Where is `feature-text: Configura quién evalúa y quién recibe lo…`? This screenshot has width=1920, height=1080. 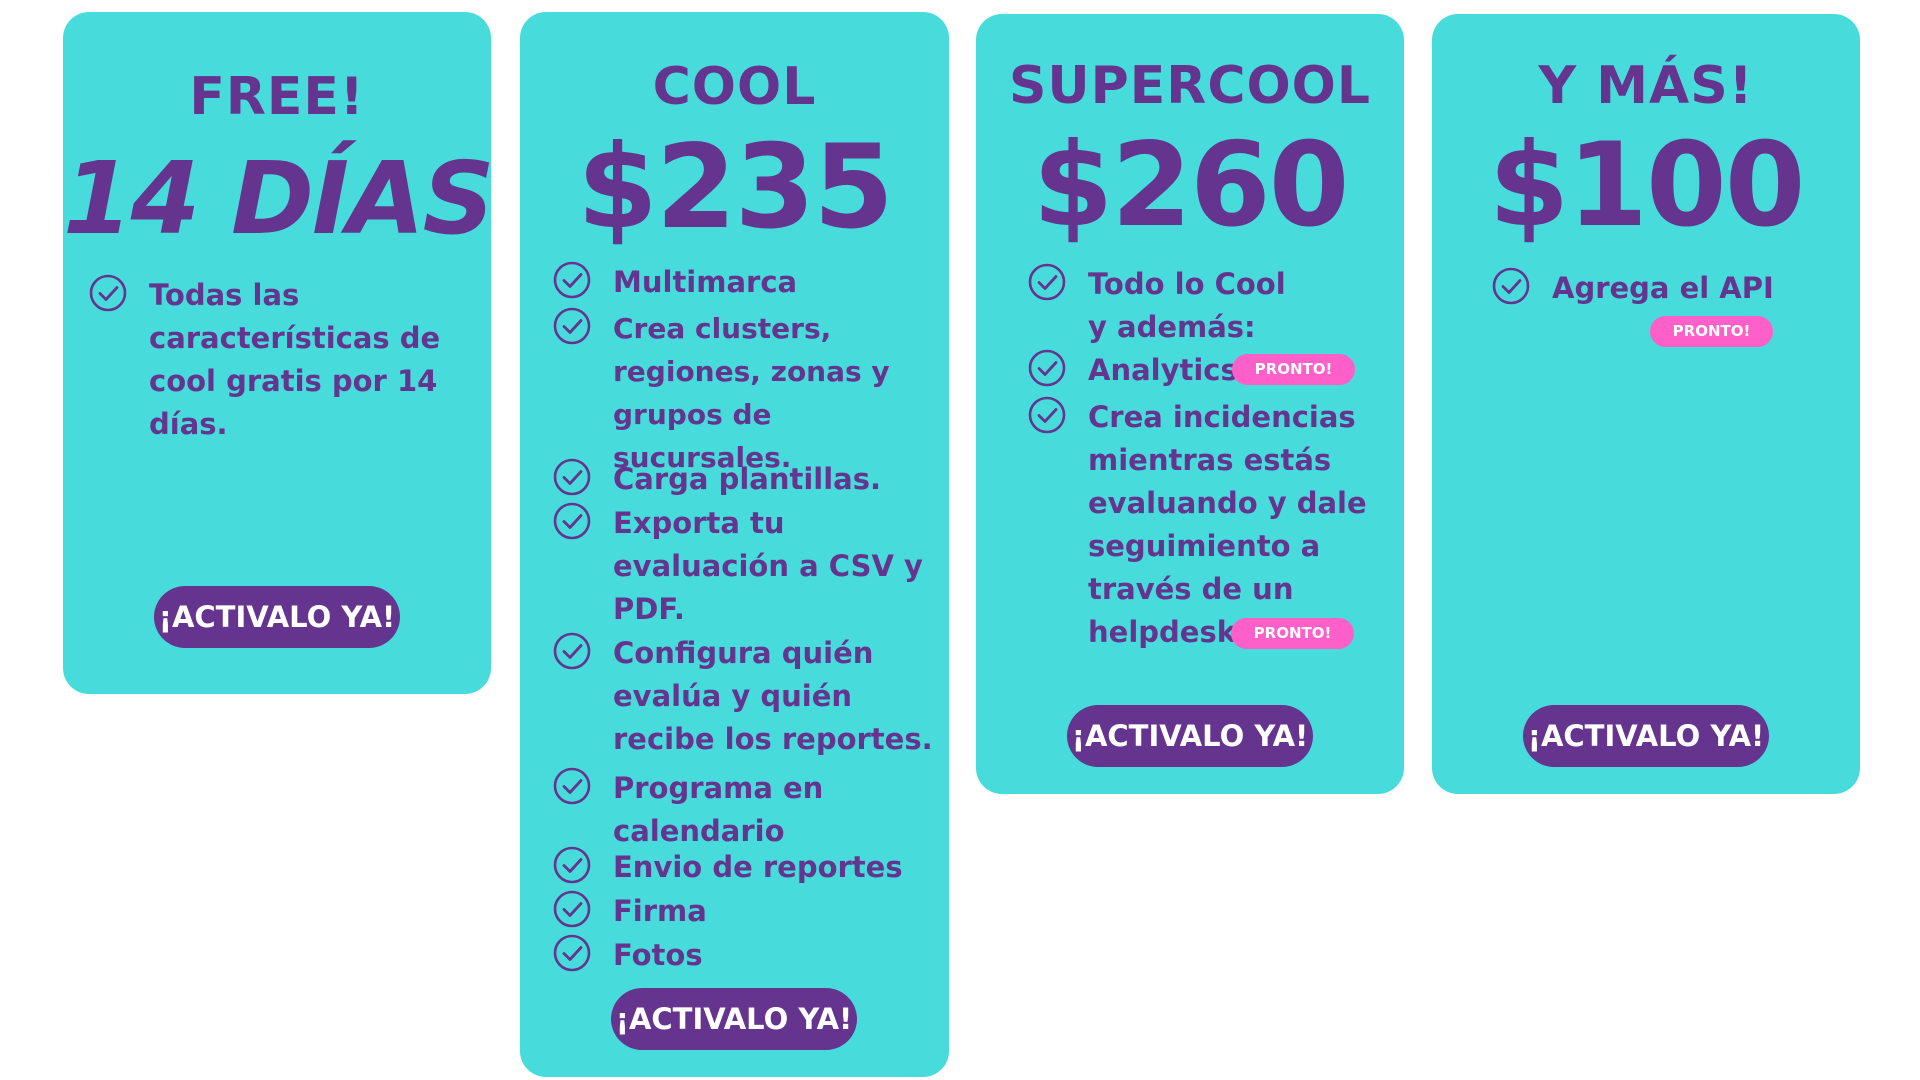 feature-text: Configura quién evalúa y quién recibe lo… is located at coordinates (773, 696).